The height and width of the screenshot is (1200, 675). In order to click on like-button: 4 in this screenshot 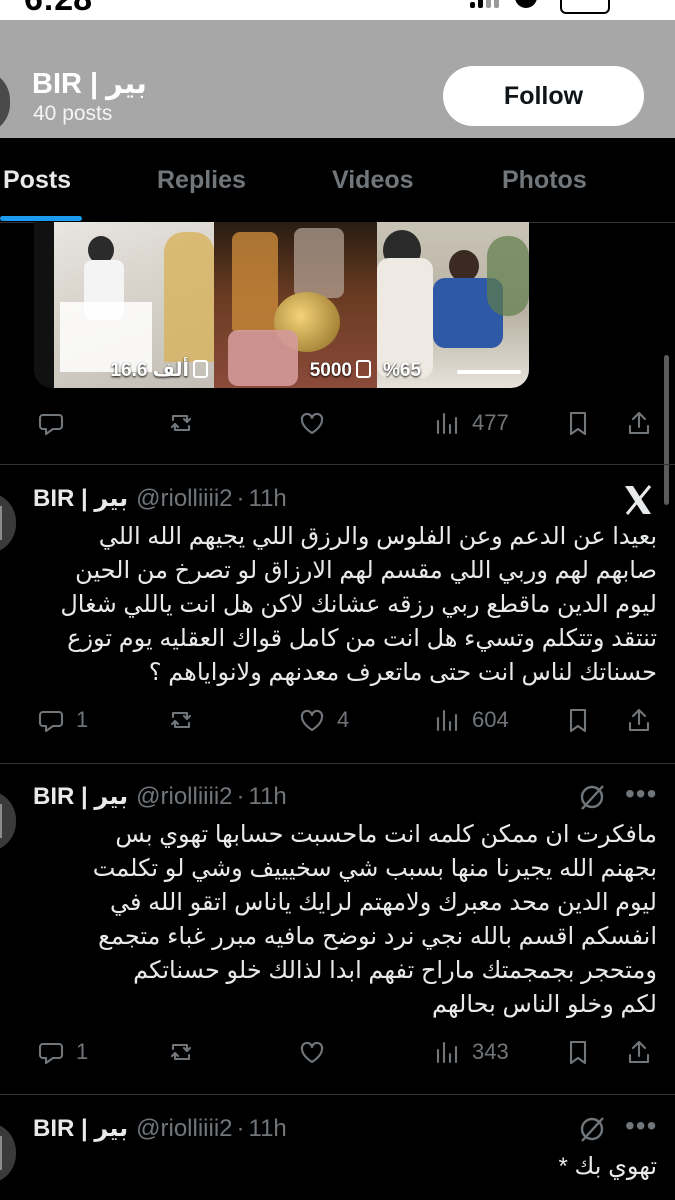, I will do `click(323, 720)`.